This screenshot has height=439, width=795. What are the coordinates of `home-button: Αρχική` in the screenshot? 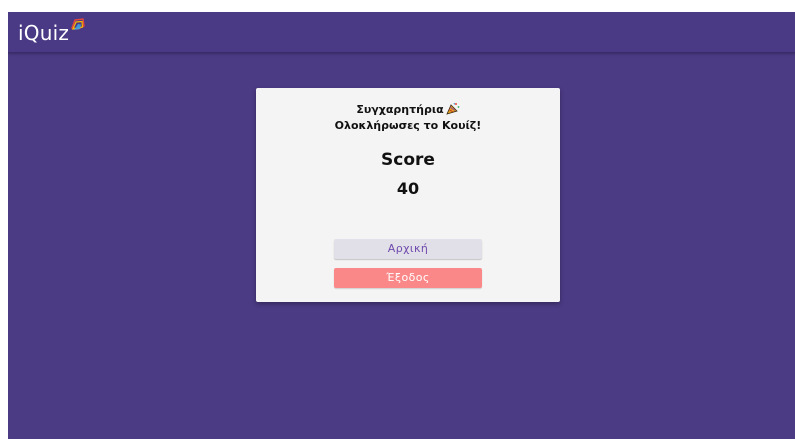 It's located at (408, 249).